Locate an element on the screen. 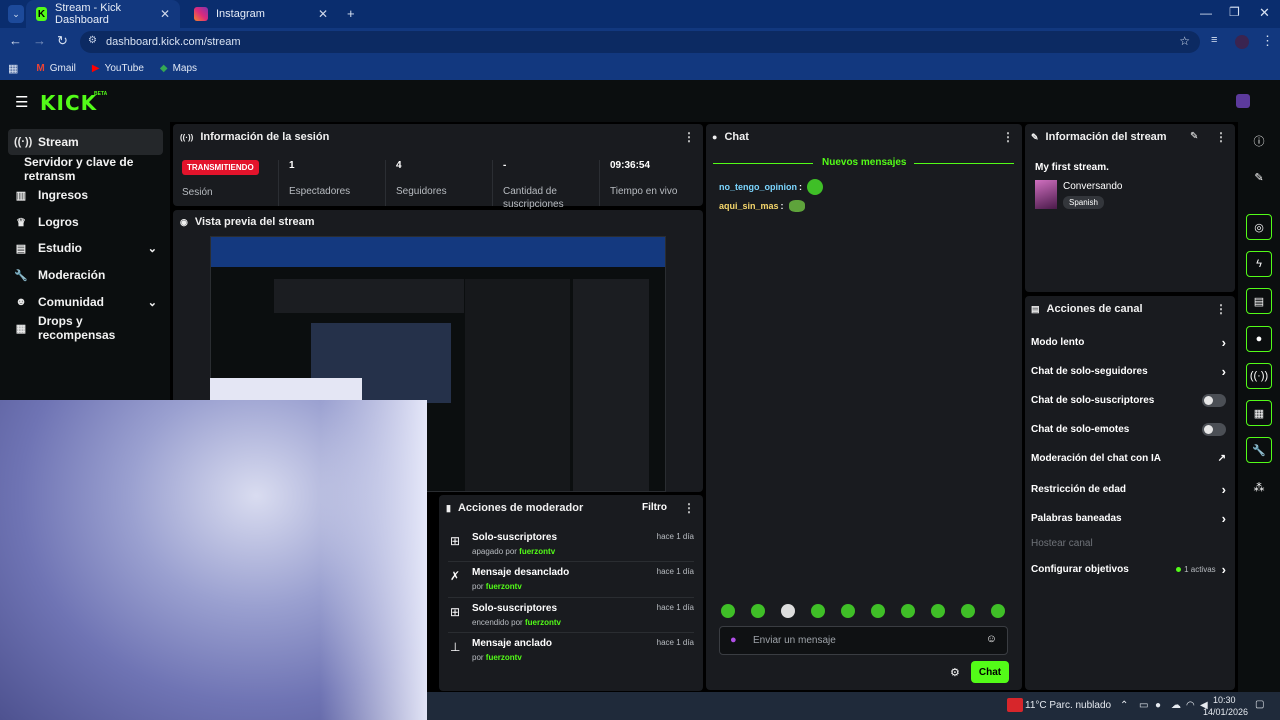 The width and height of the screenshot is (1280, 720). action-followers-only: Chat de solo-seguidores › is located at coordinates (1128, 371).